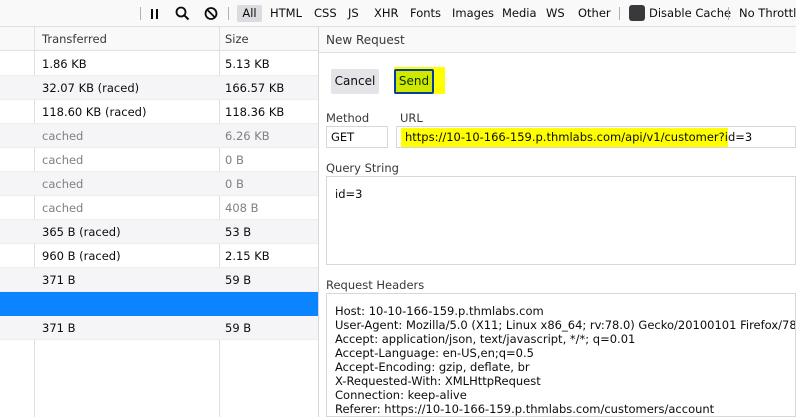 The width and height of the screenshot is (796, 417). Describe the element at coordinates (237, 39) in the screenshot. I see `column-size: Size` at that location.